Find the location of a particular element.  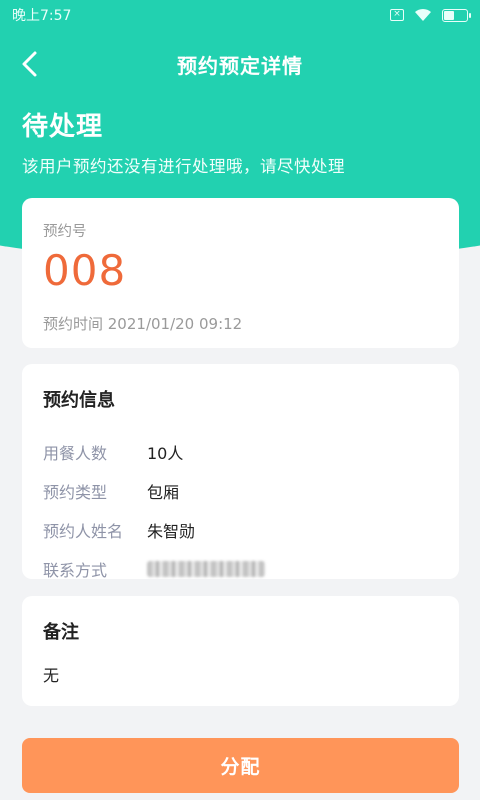

note-text: 无 is located at coordinates (51, 675).